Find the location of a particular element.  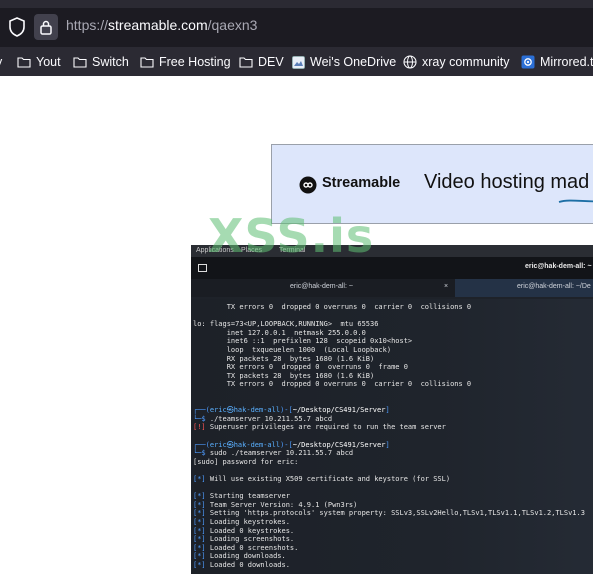

terminal-text: RX errors 0 dropped 0 overruns 0 frame 0 is located at coordinates (300, 367).